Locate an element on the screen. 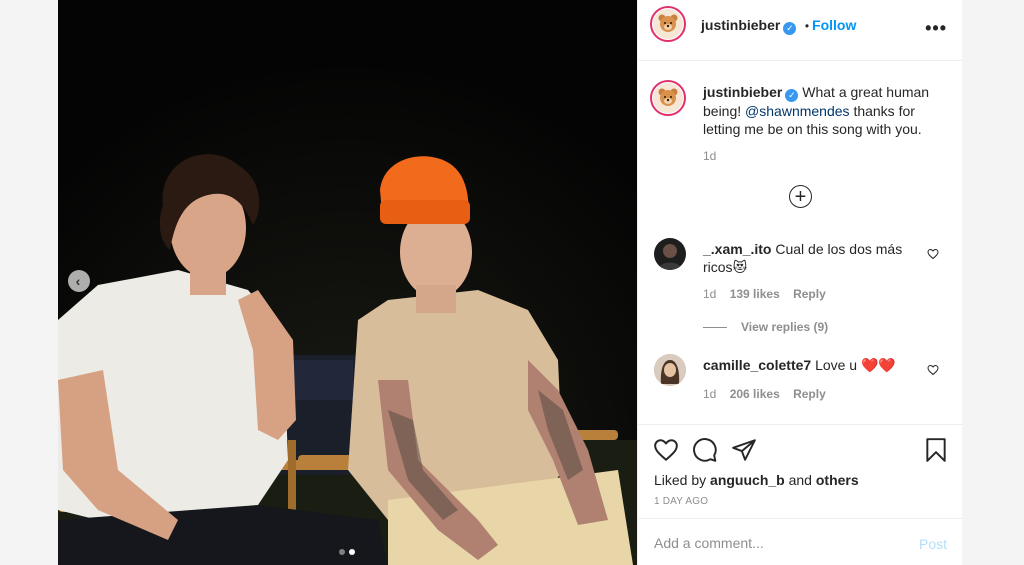 The image size is (1024, 565). add-comment-bar: Post is located at coordinates (800, 541).